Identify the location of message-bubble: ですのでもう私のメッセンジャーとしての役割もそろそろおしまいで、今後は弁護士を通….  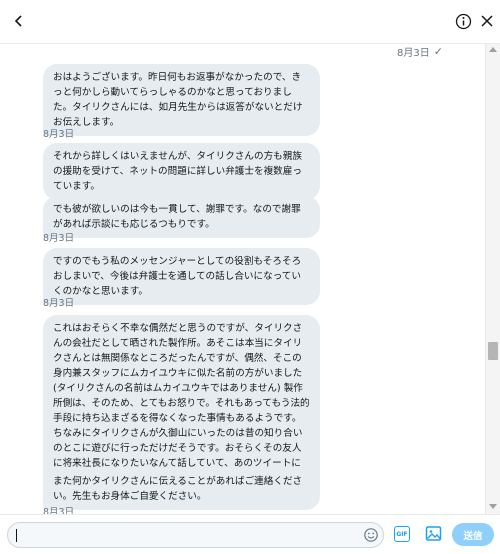
(181, 276).